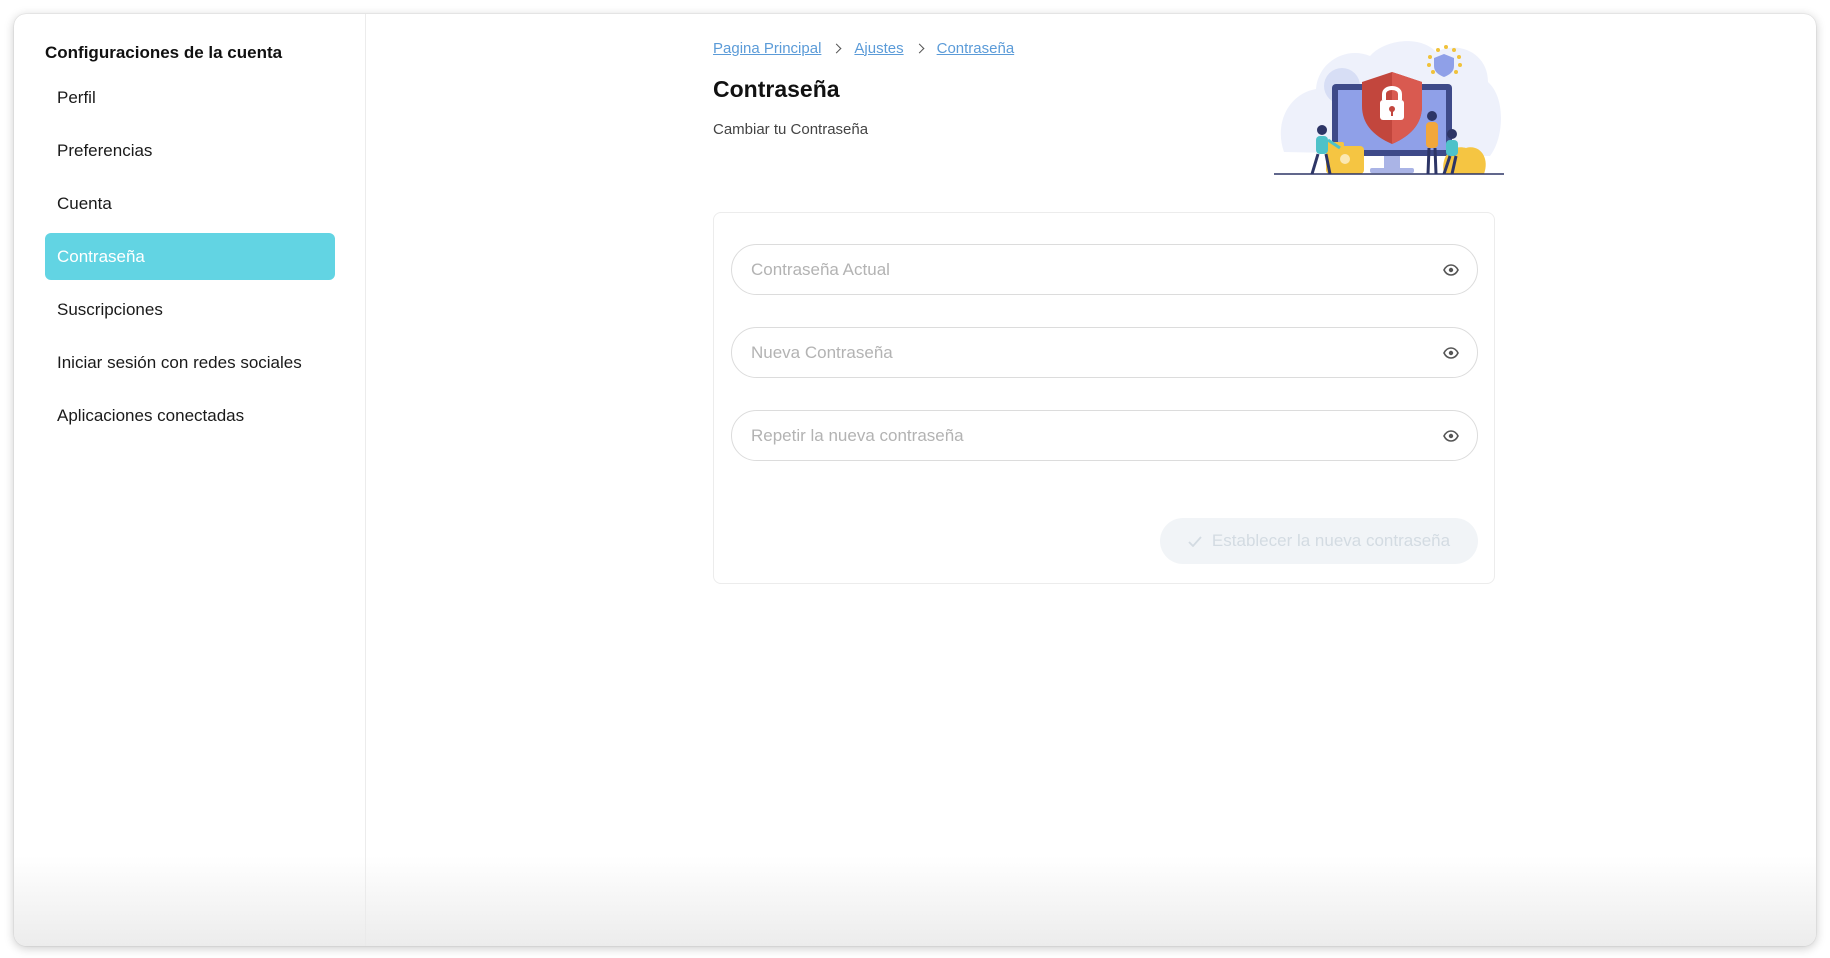  I want to click on sidebar-item-subscriptions: Suscripciones, so click(190, 309).